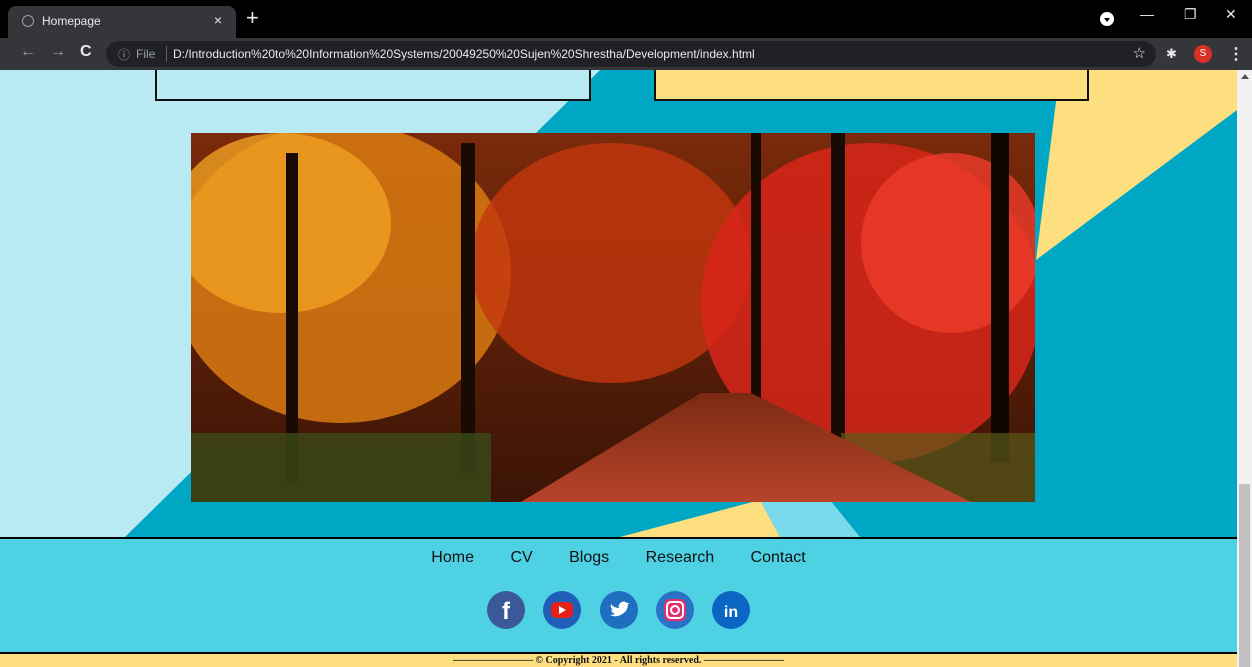 This screenshot has width=1252, height=667. Describe the element at coordinates (1244, 575) in the screenshot. I see `scrollbar-thumb` at that location.